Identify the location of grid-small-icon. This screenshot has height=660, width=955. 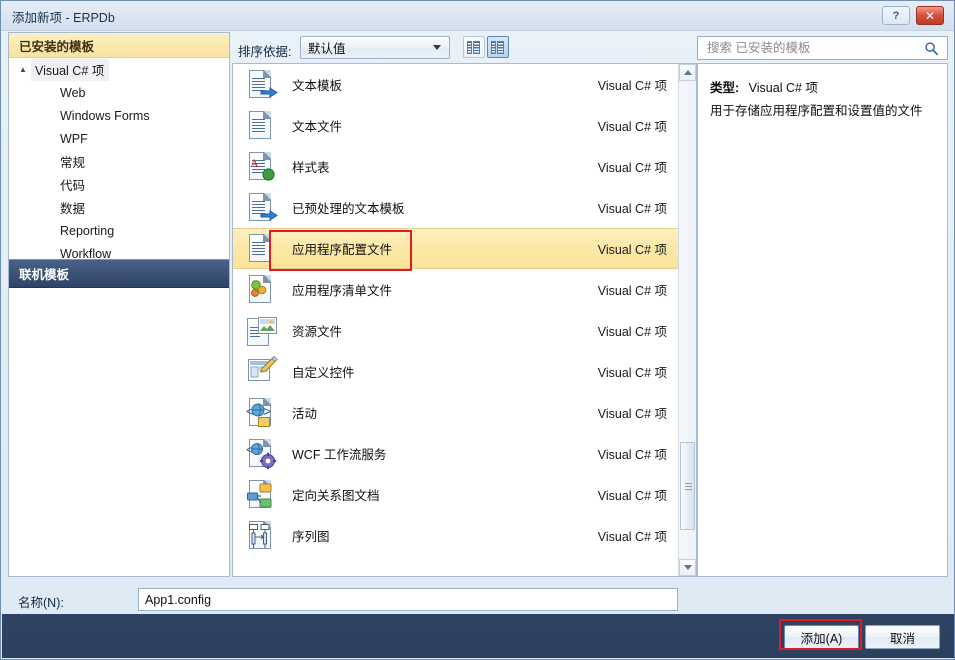
(474, 47).